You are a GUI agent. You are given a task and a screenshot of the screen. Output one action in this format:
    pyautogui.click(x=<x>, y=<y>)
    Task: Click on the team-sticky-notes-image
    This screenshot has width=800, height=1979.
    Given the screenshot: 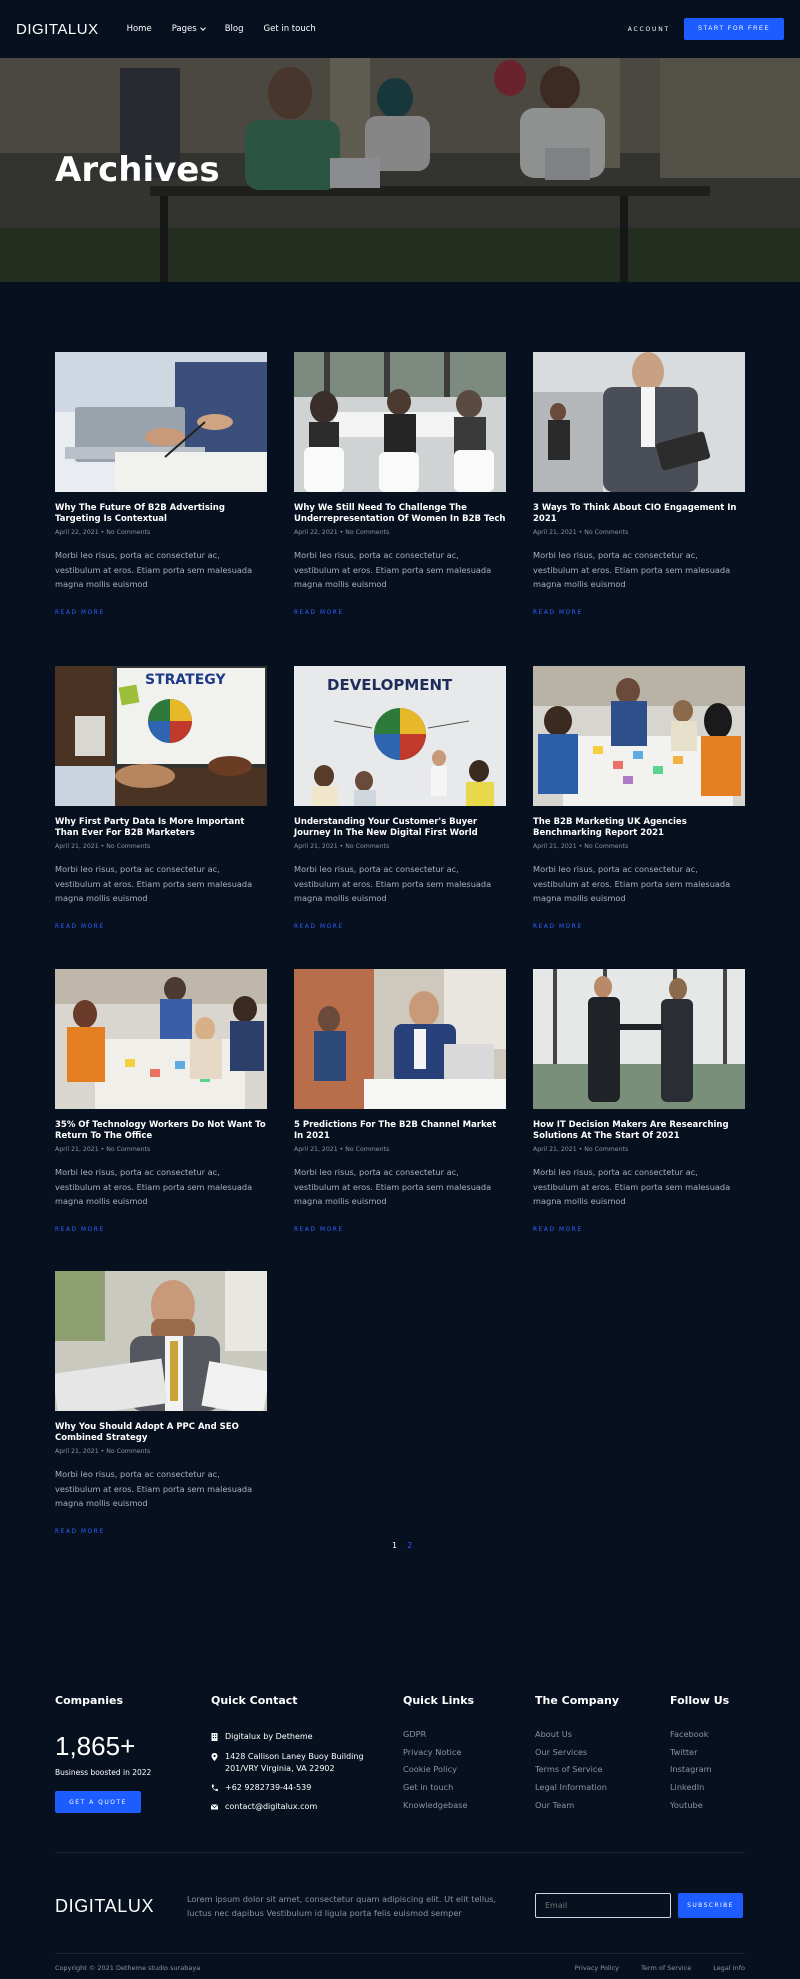 What is the action you would take?
    pyautogui.click(x=639, y=736)
    